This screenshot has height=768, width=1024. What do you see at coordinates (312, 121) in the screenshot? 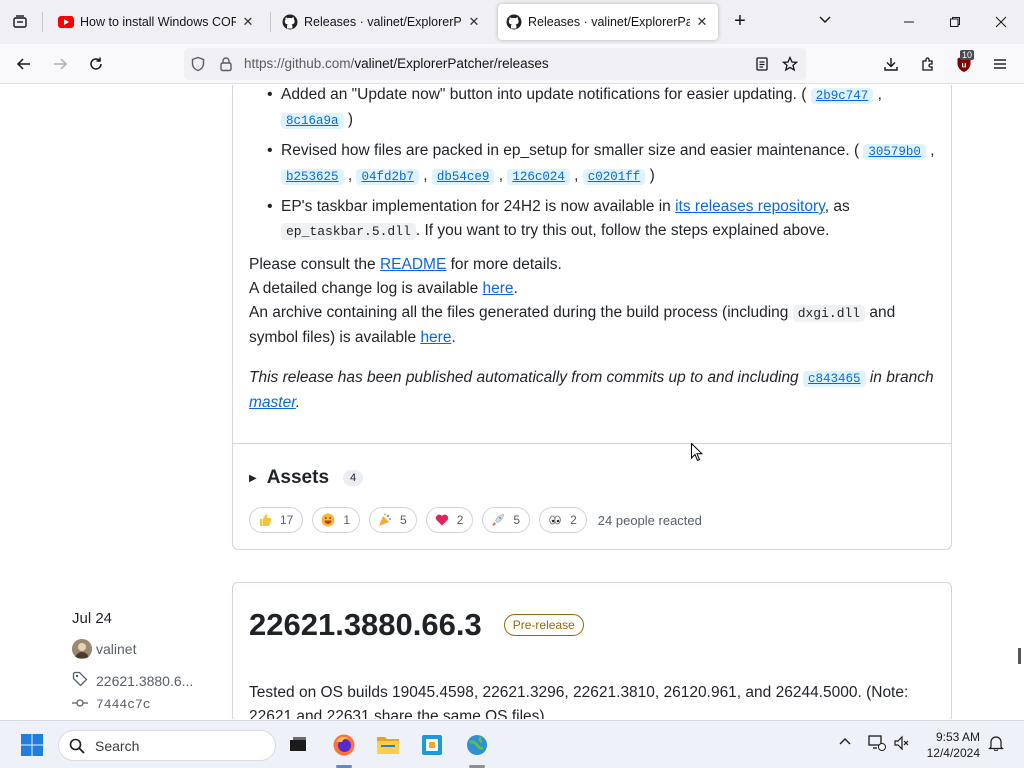
I see `commit-link: 8c16a9a` at bounding box center [312, 121].